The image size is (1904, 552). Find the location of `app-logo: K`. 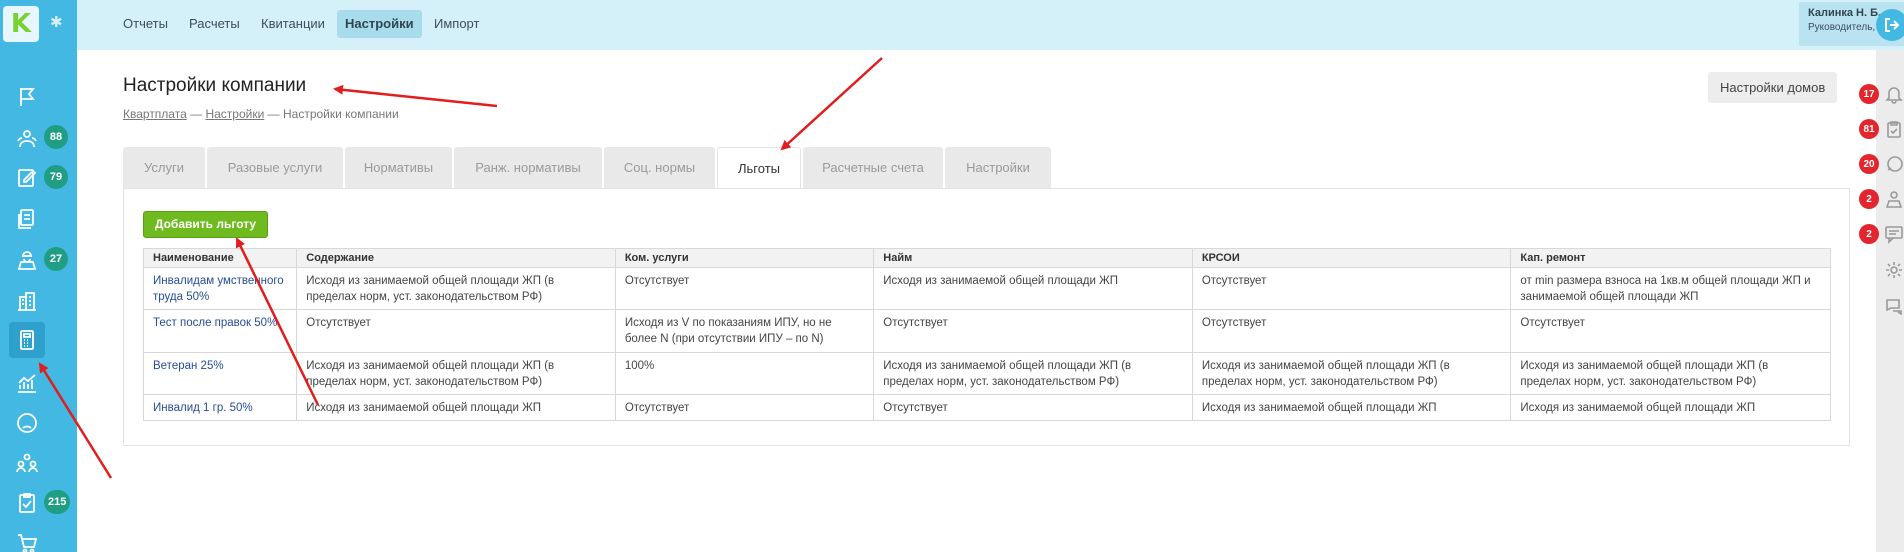

app-logo: K is located at coordinates (21, 24).